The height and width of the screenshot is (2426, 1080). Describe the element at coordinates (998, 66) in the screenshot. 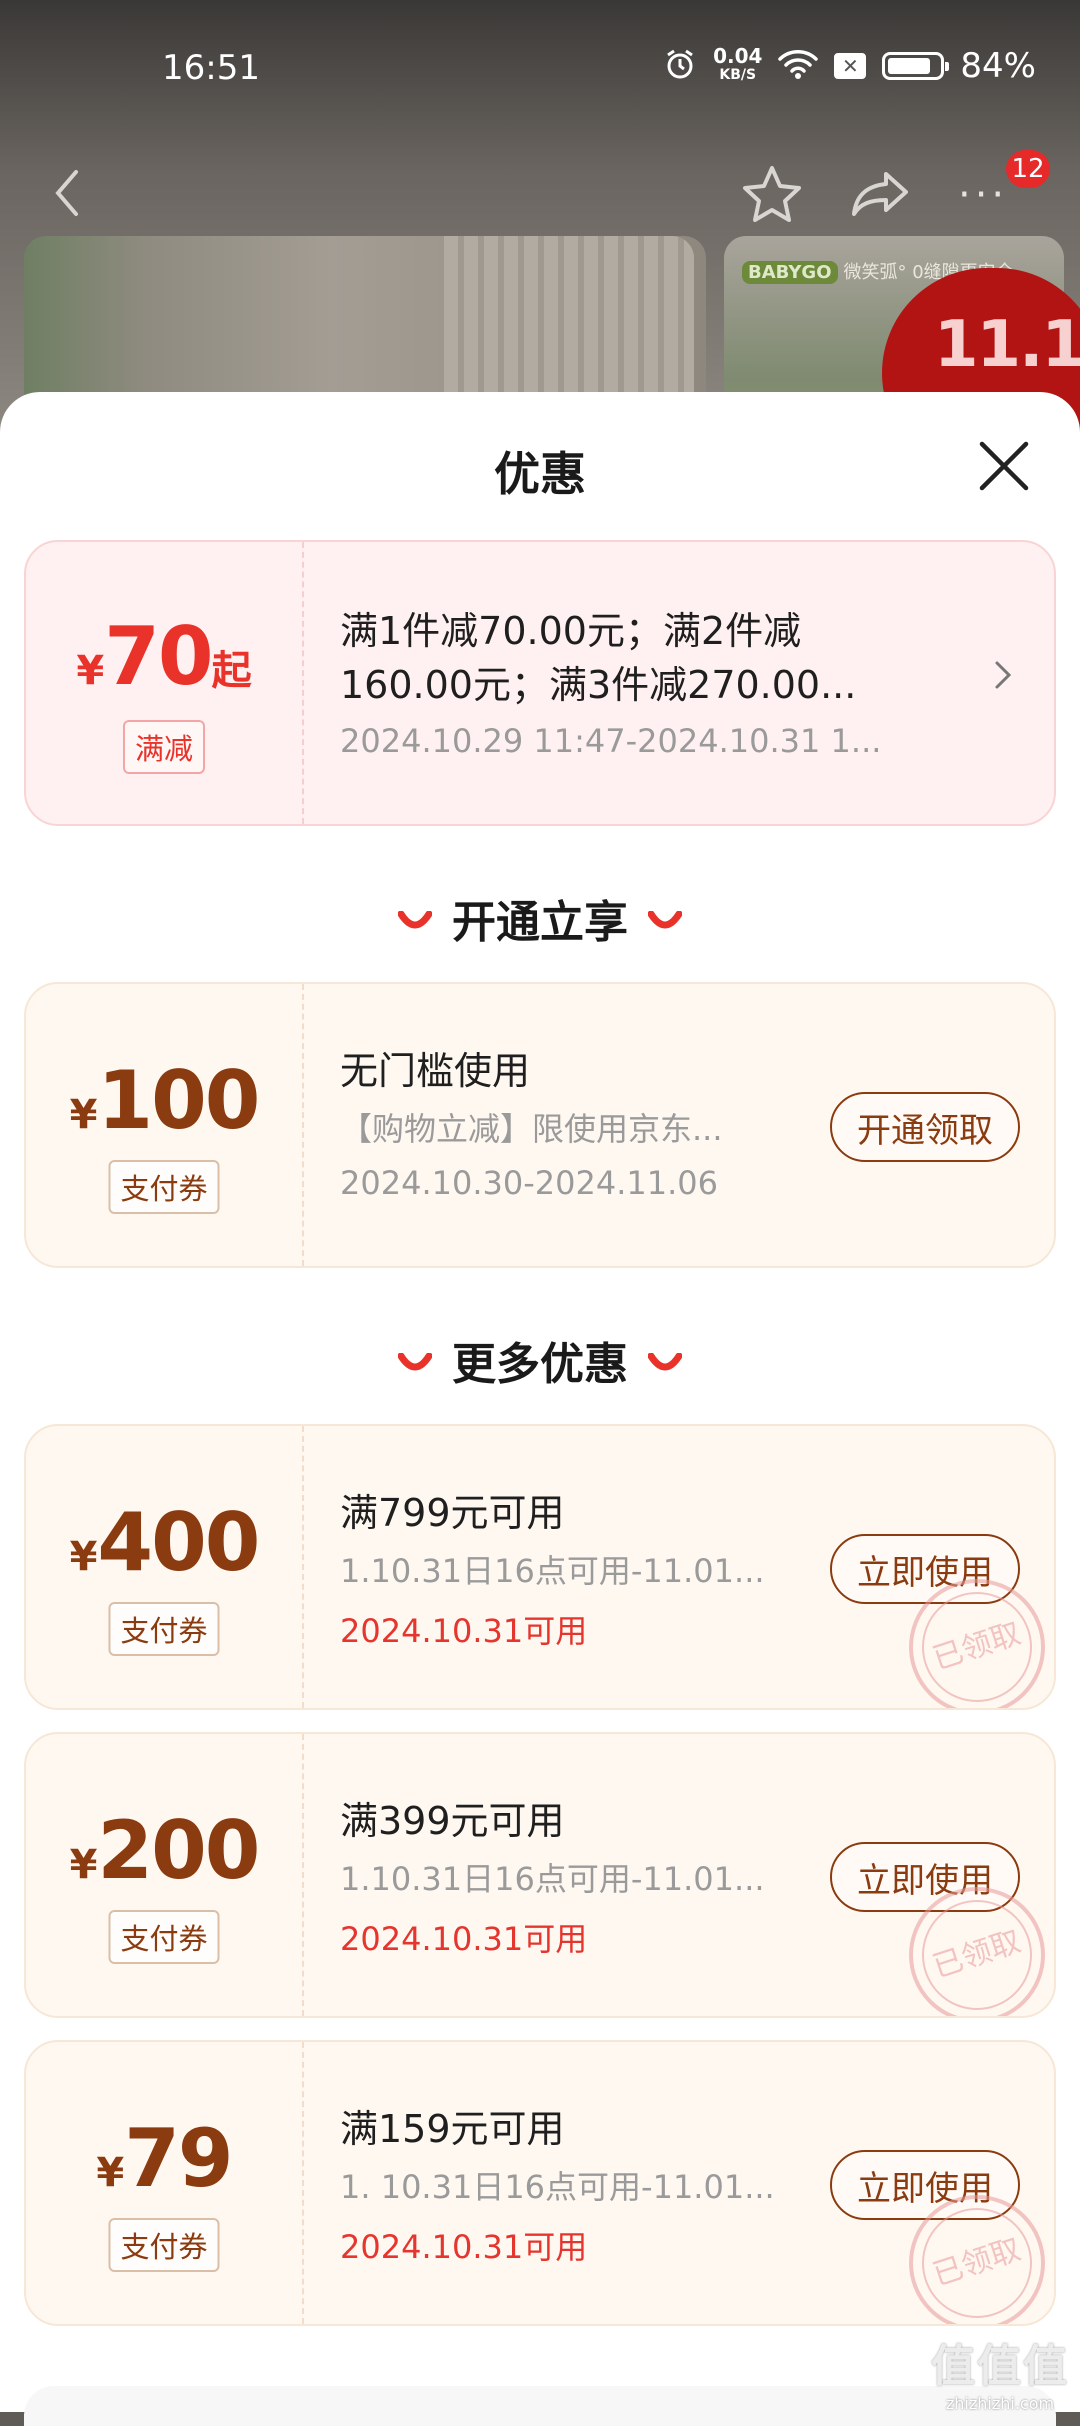

I see `battery-percent: 84%` at that location.